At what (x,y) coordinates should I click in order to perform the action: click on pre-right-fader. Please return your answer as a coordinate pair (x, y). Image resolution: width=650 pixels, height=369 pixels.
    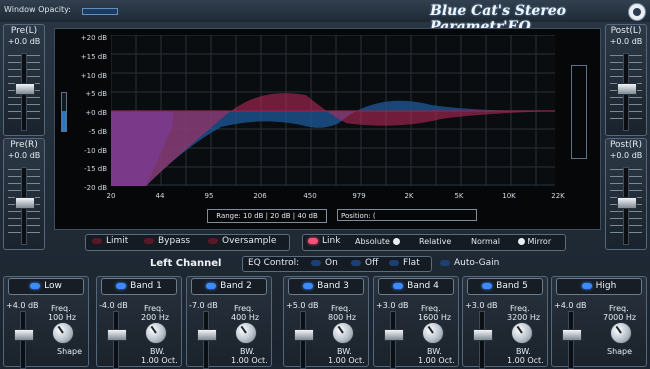
    Looking at the image, I should click on (25, 203).